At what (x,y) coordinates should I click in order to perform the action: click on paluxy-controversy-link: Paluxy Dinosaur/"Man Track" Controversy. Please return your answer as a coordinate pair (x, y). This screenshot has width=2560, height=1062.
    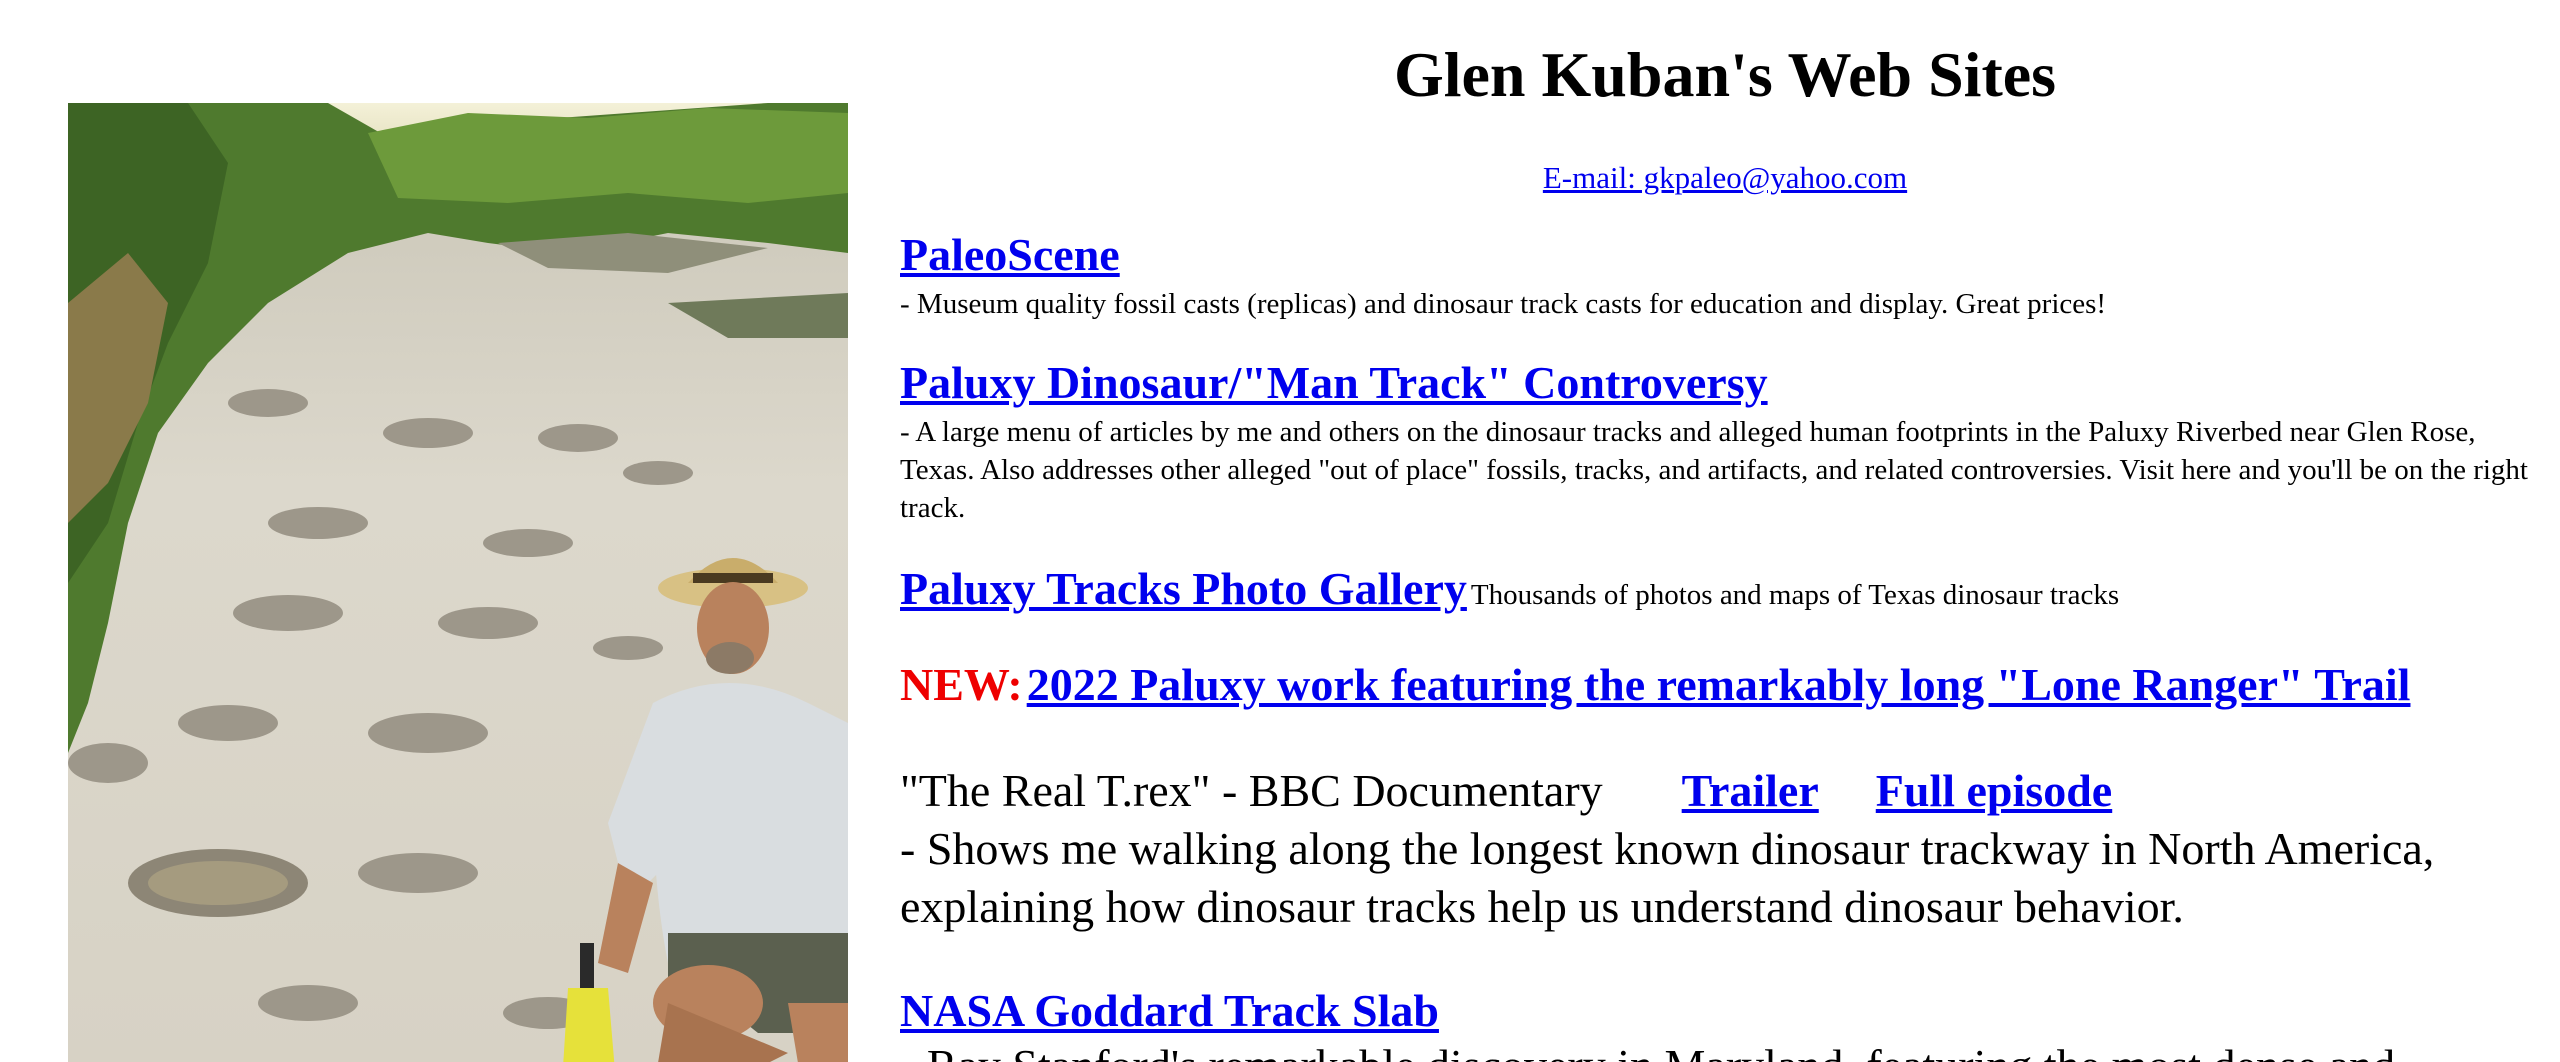
    Looking at the image, I should click on (1334, 382).